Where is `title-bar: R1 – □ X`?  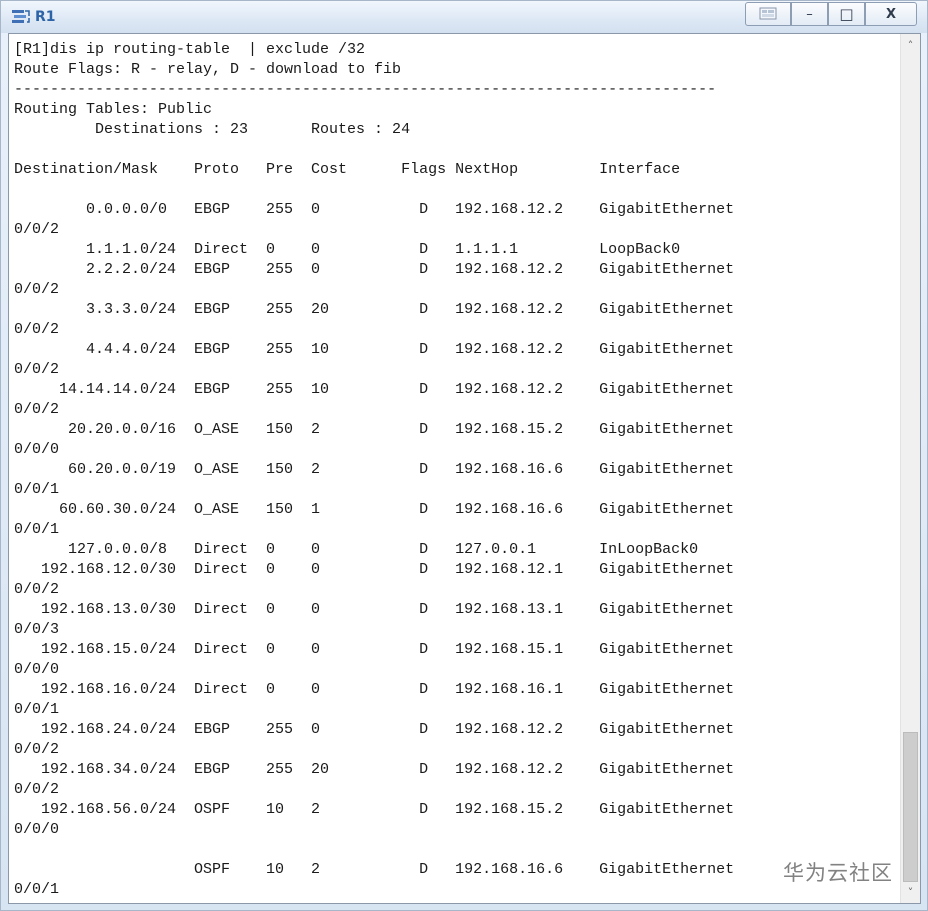 title-bar: R1 – □ X is located at coordinates (464, 17).